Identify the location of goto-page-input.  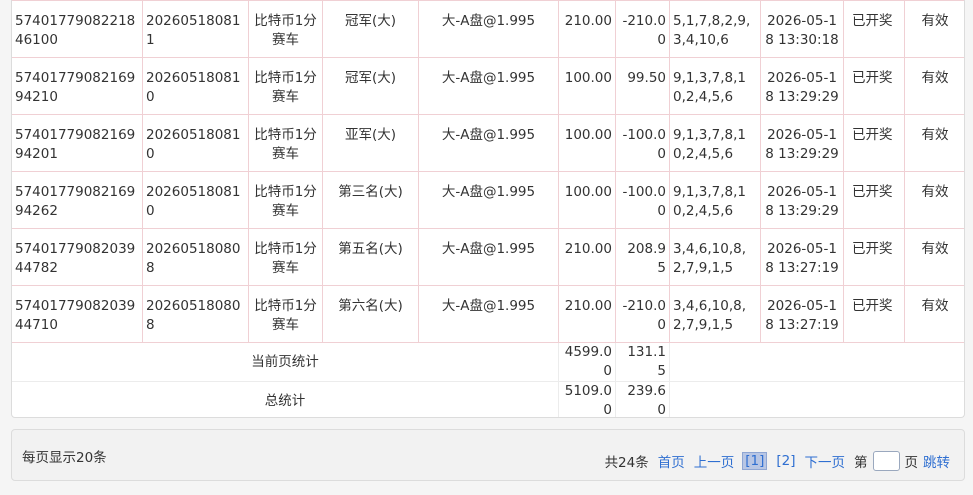
(886, 461).